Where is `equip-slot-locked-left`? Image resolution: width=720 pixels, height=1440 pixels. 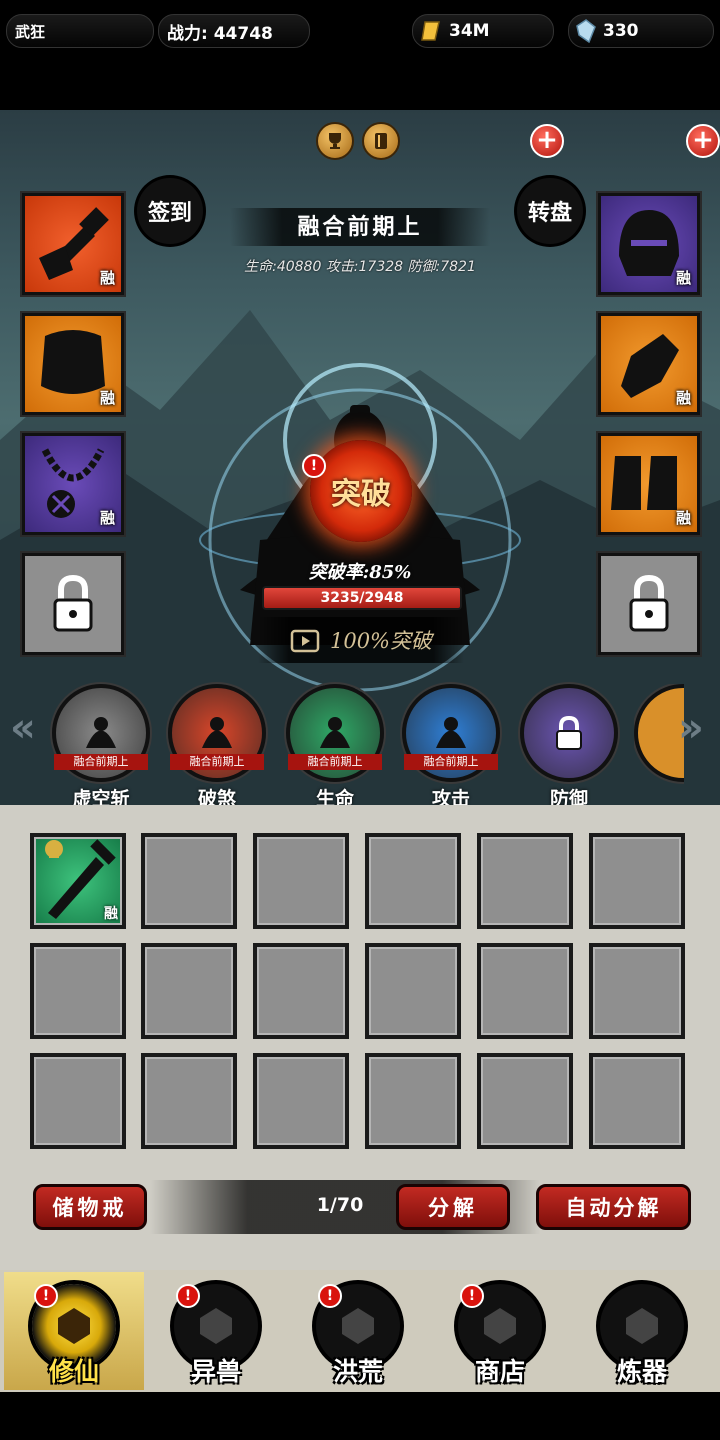
equip-slot-locked-left is located at coordinates (73, 604).